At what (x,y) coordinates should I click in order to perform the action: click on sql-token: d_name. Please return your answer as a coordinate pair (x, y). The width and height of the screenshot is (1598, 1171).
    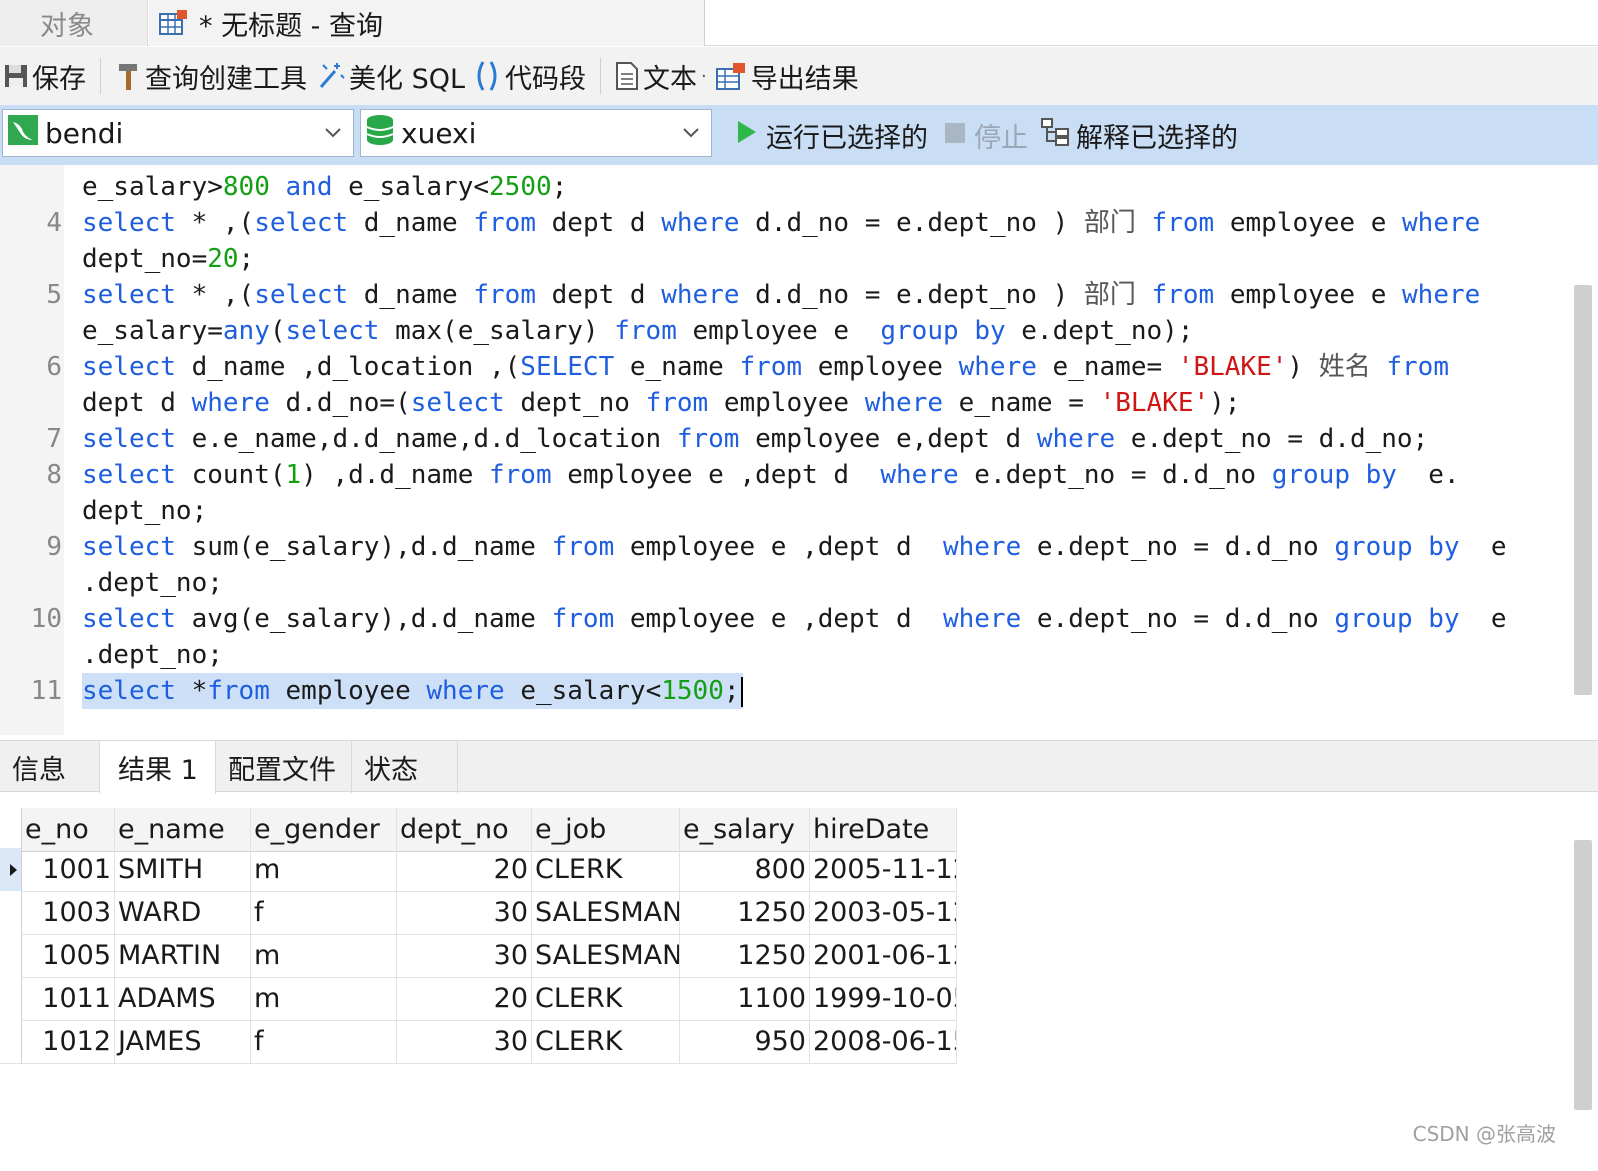
    Looking at the image, I should click on (411, 295).